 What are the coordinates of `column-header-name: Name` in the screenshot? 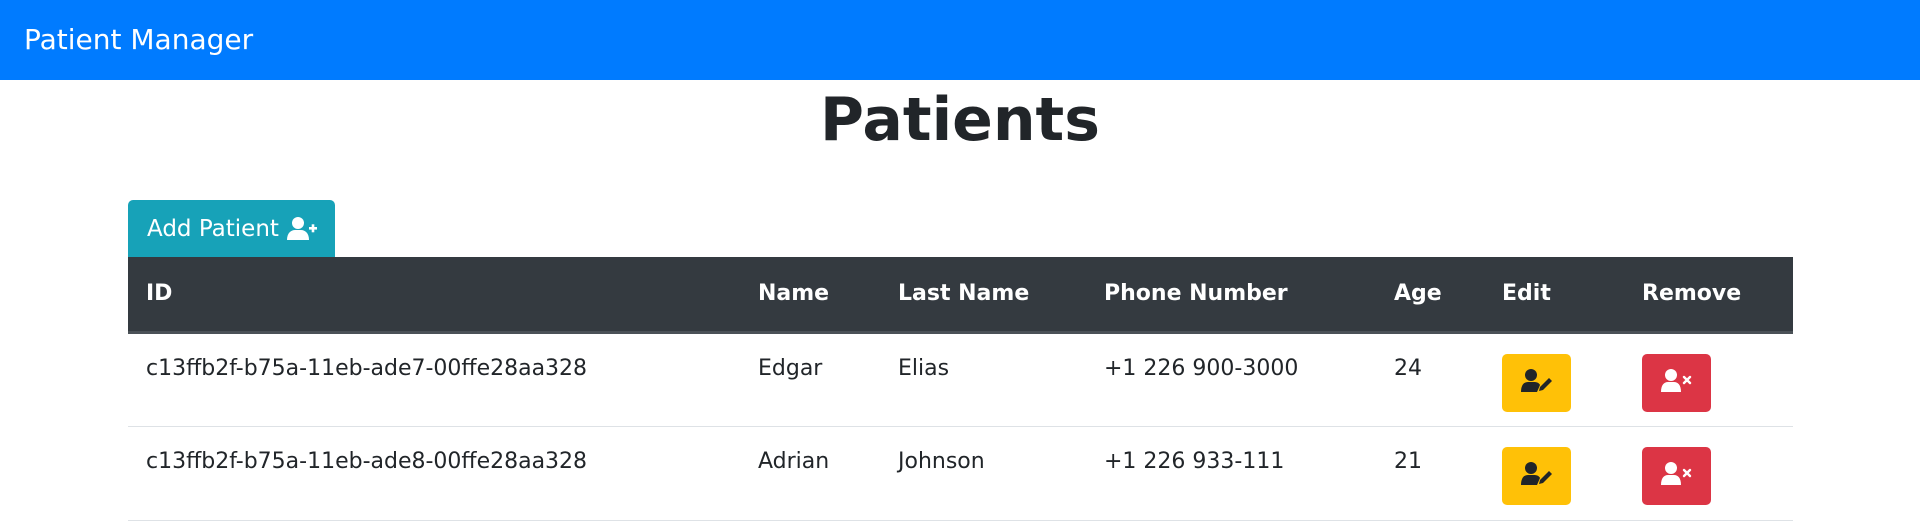 It's located at (810, 295).